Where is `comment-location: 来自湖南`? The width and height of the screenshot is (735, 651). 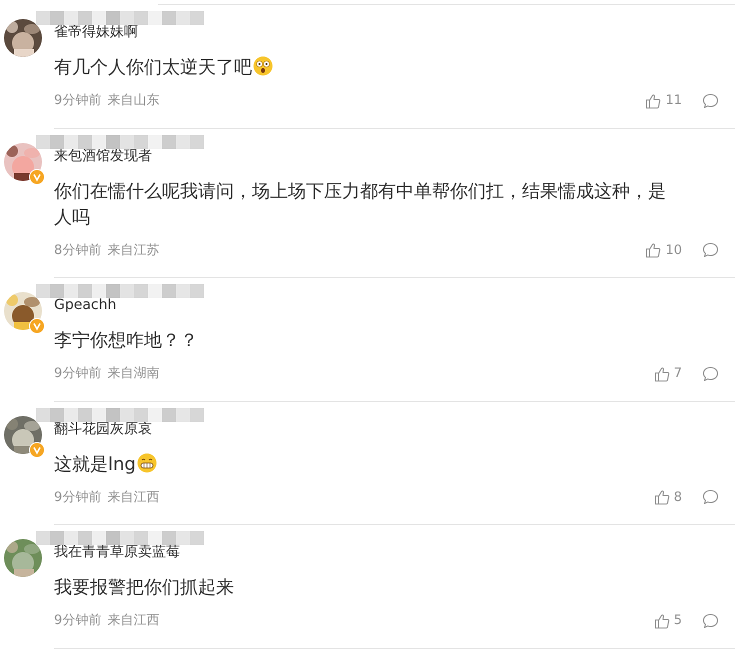 comment-location: 来自湖南 is located at coordinates (133, 374).